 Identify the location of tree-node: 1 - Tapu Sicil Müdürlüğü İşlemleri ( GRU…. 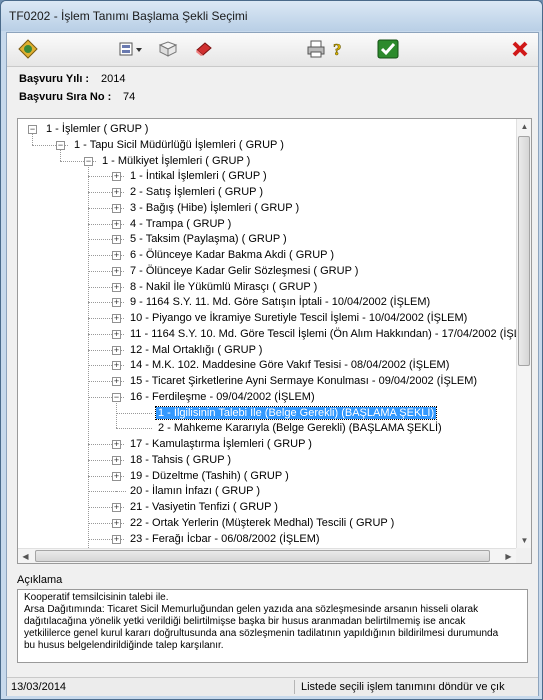
(179, 145).